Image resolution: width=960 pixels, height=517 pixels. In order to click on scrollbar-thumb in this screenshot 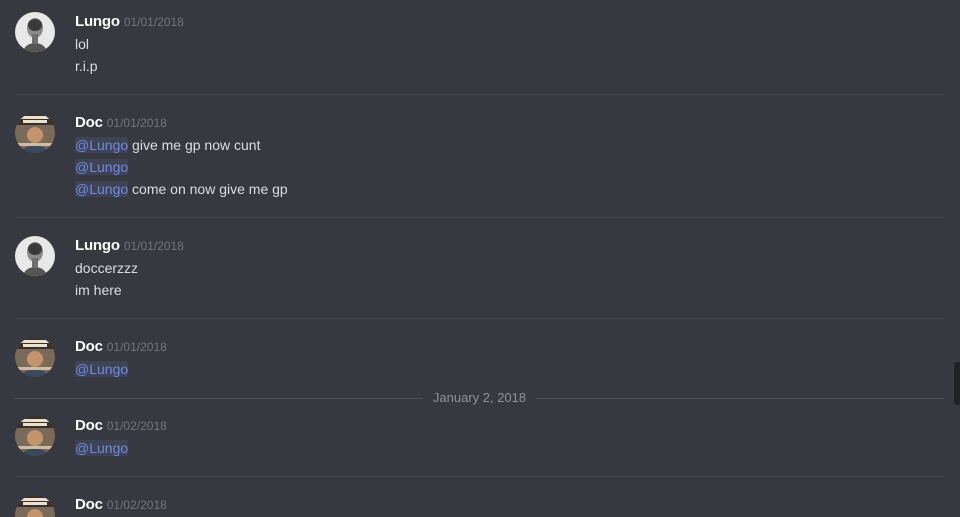, I will do `click(957, 383)`.